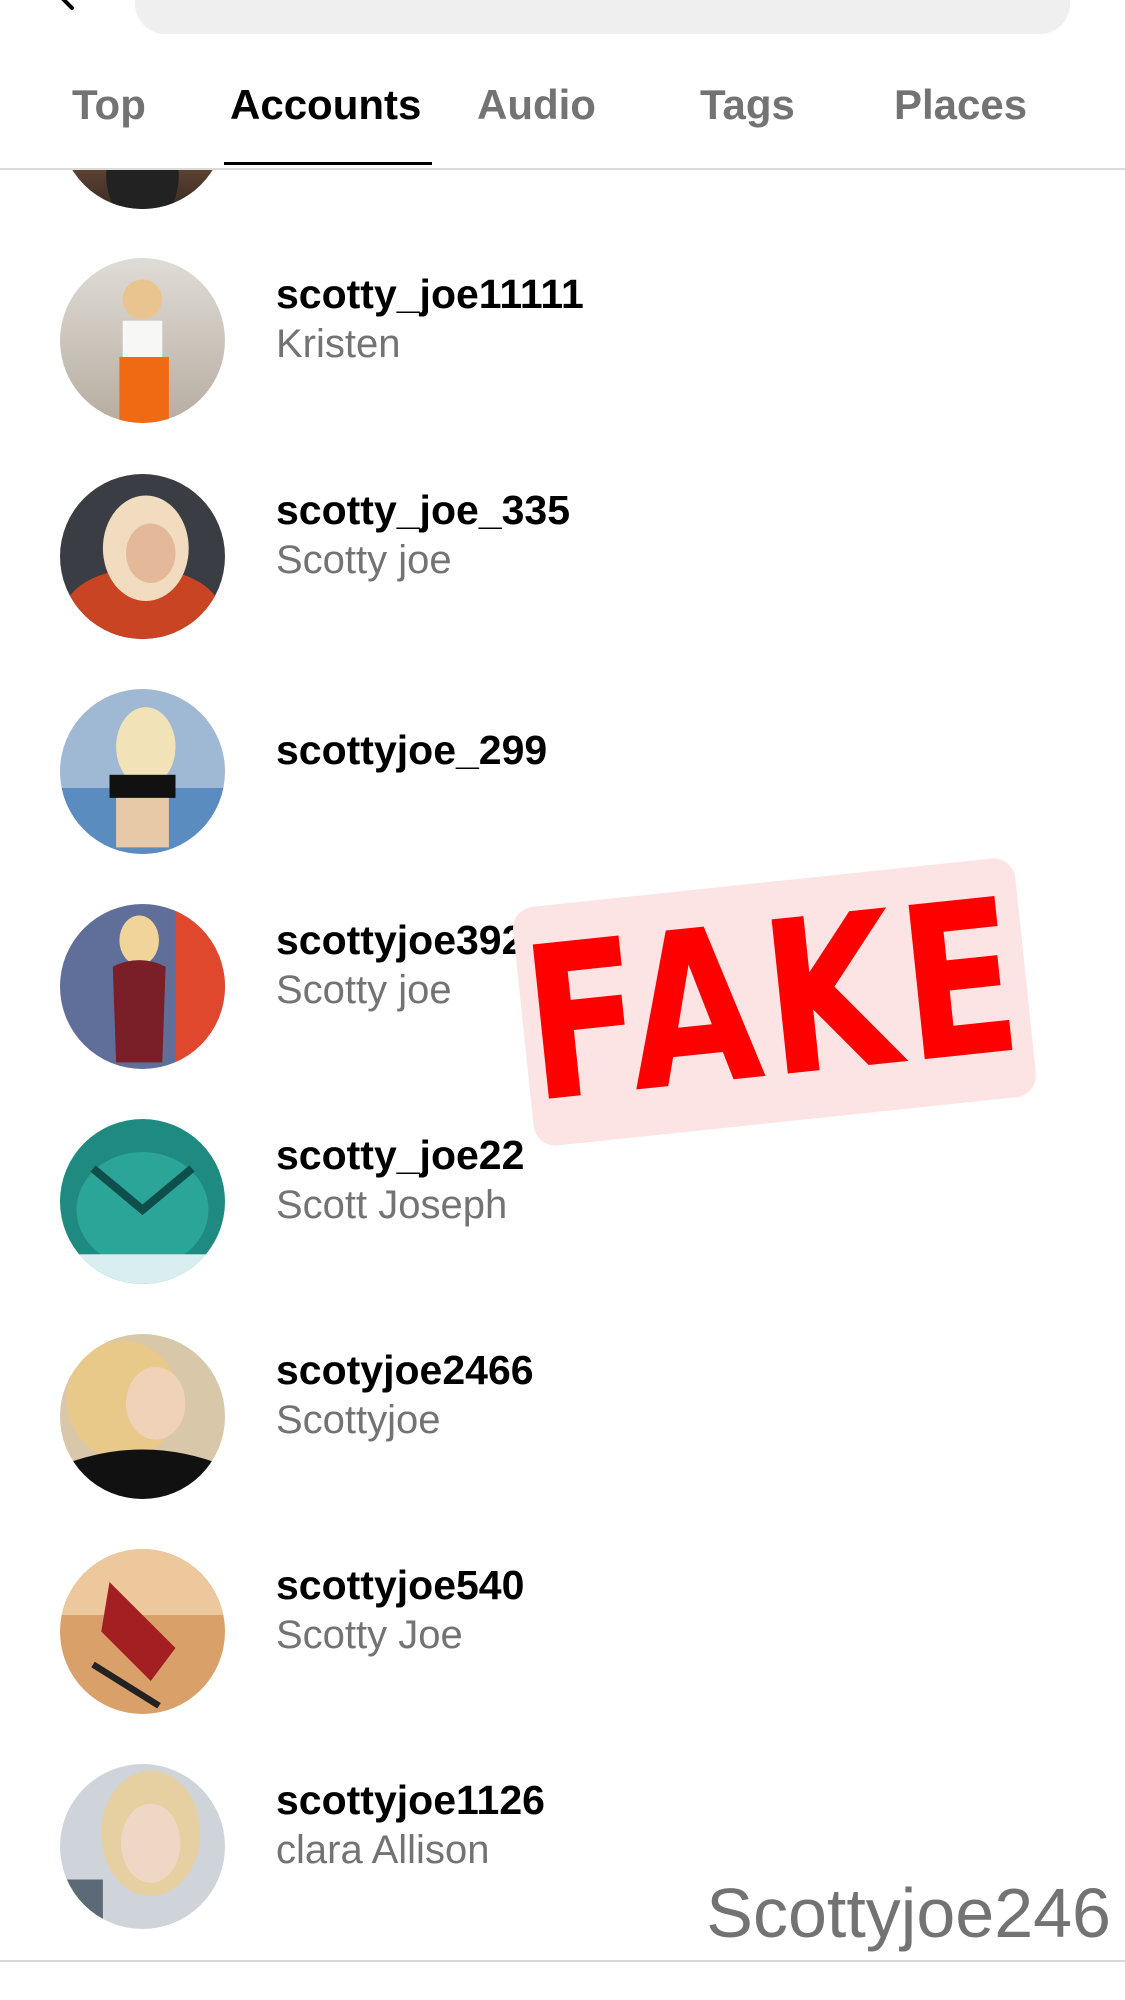 This screenshot has height=2000, width=1125. What do you see at coordinates (358, 1420) in the screenshot?
I see `full-name: Scottyjoe` at bounding box center [358, 1420].